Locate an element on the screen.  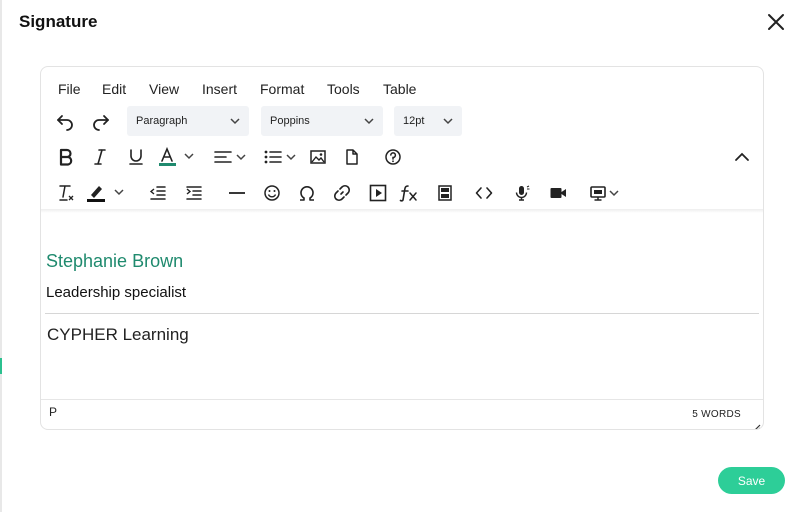
insert-document-button is located at coordinates (352, 157).